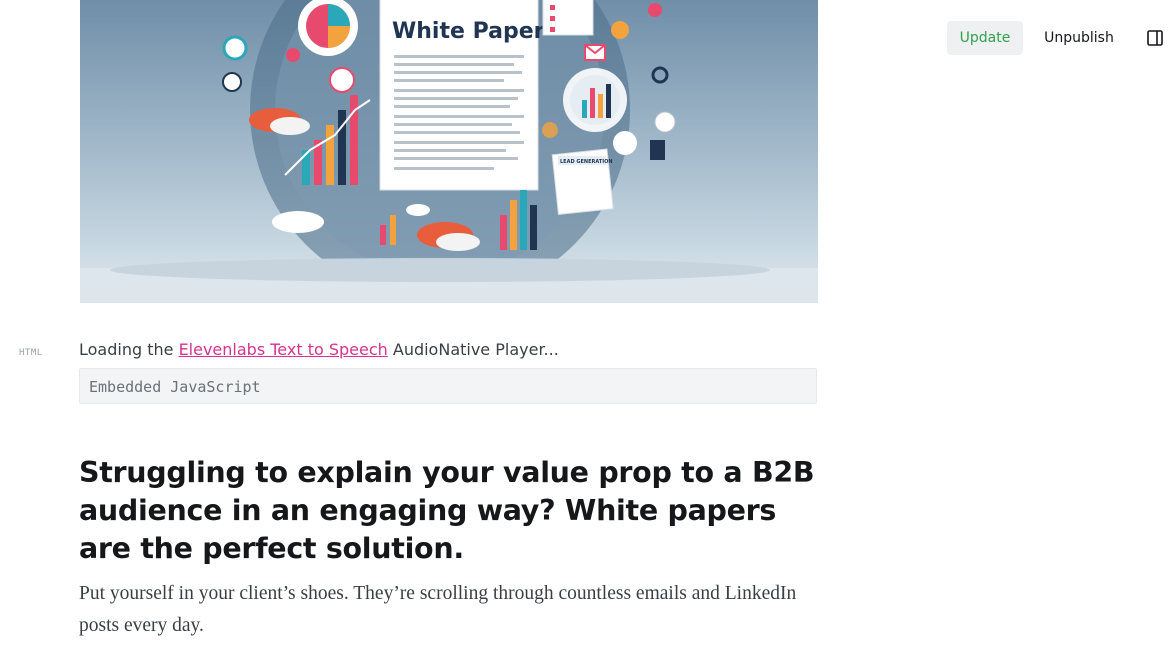 This screenshot has width=1175, height=651. I want to click on embedded-code-block: Embedded JavaScript, so click(448, 386).